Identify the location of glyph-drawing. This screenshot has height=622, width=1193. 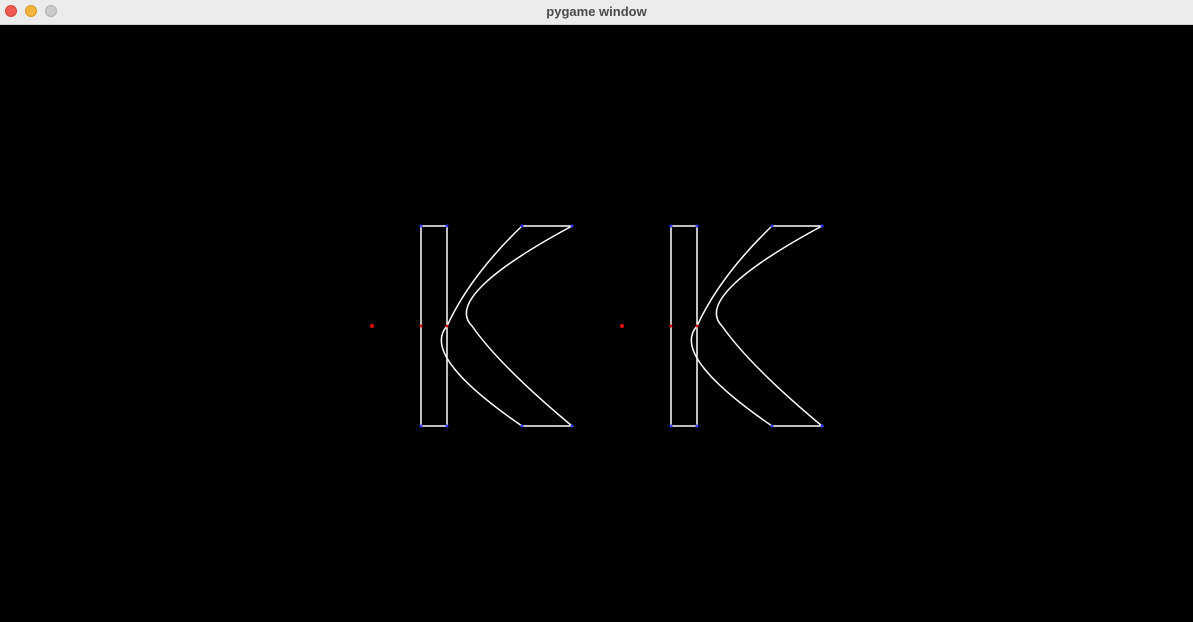
(597, 326).